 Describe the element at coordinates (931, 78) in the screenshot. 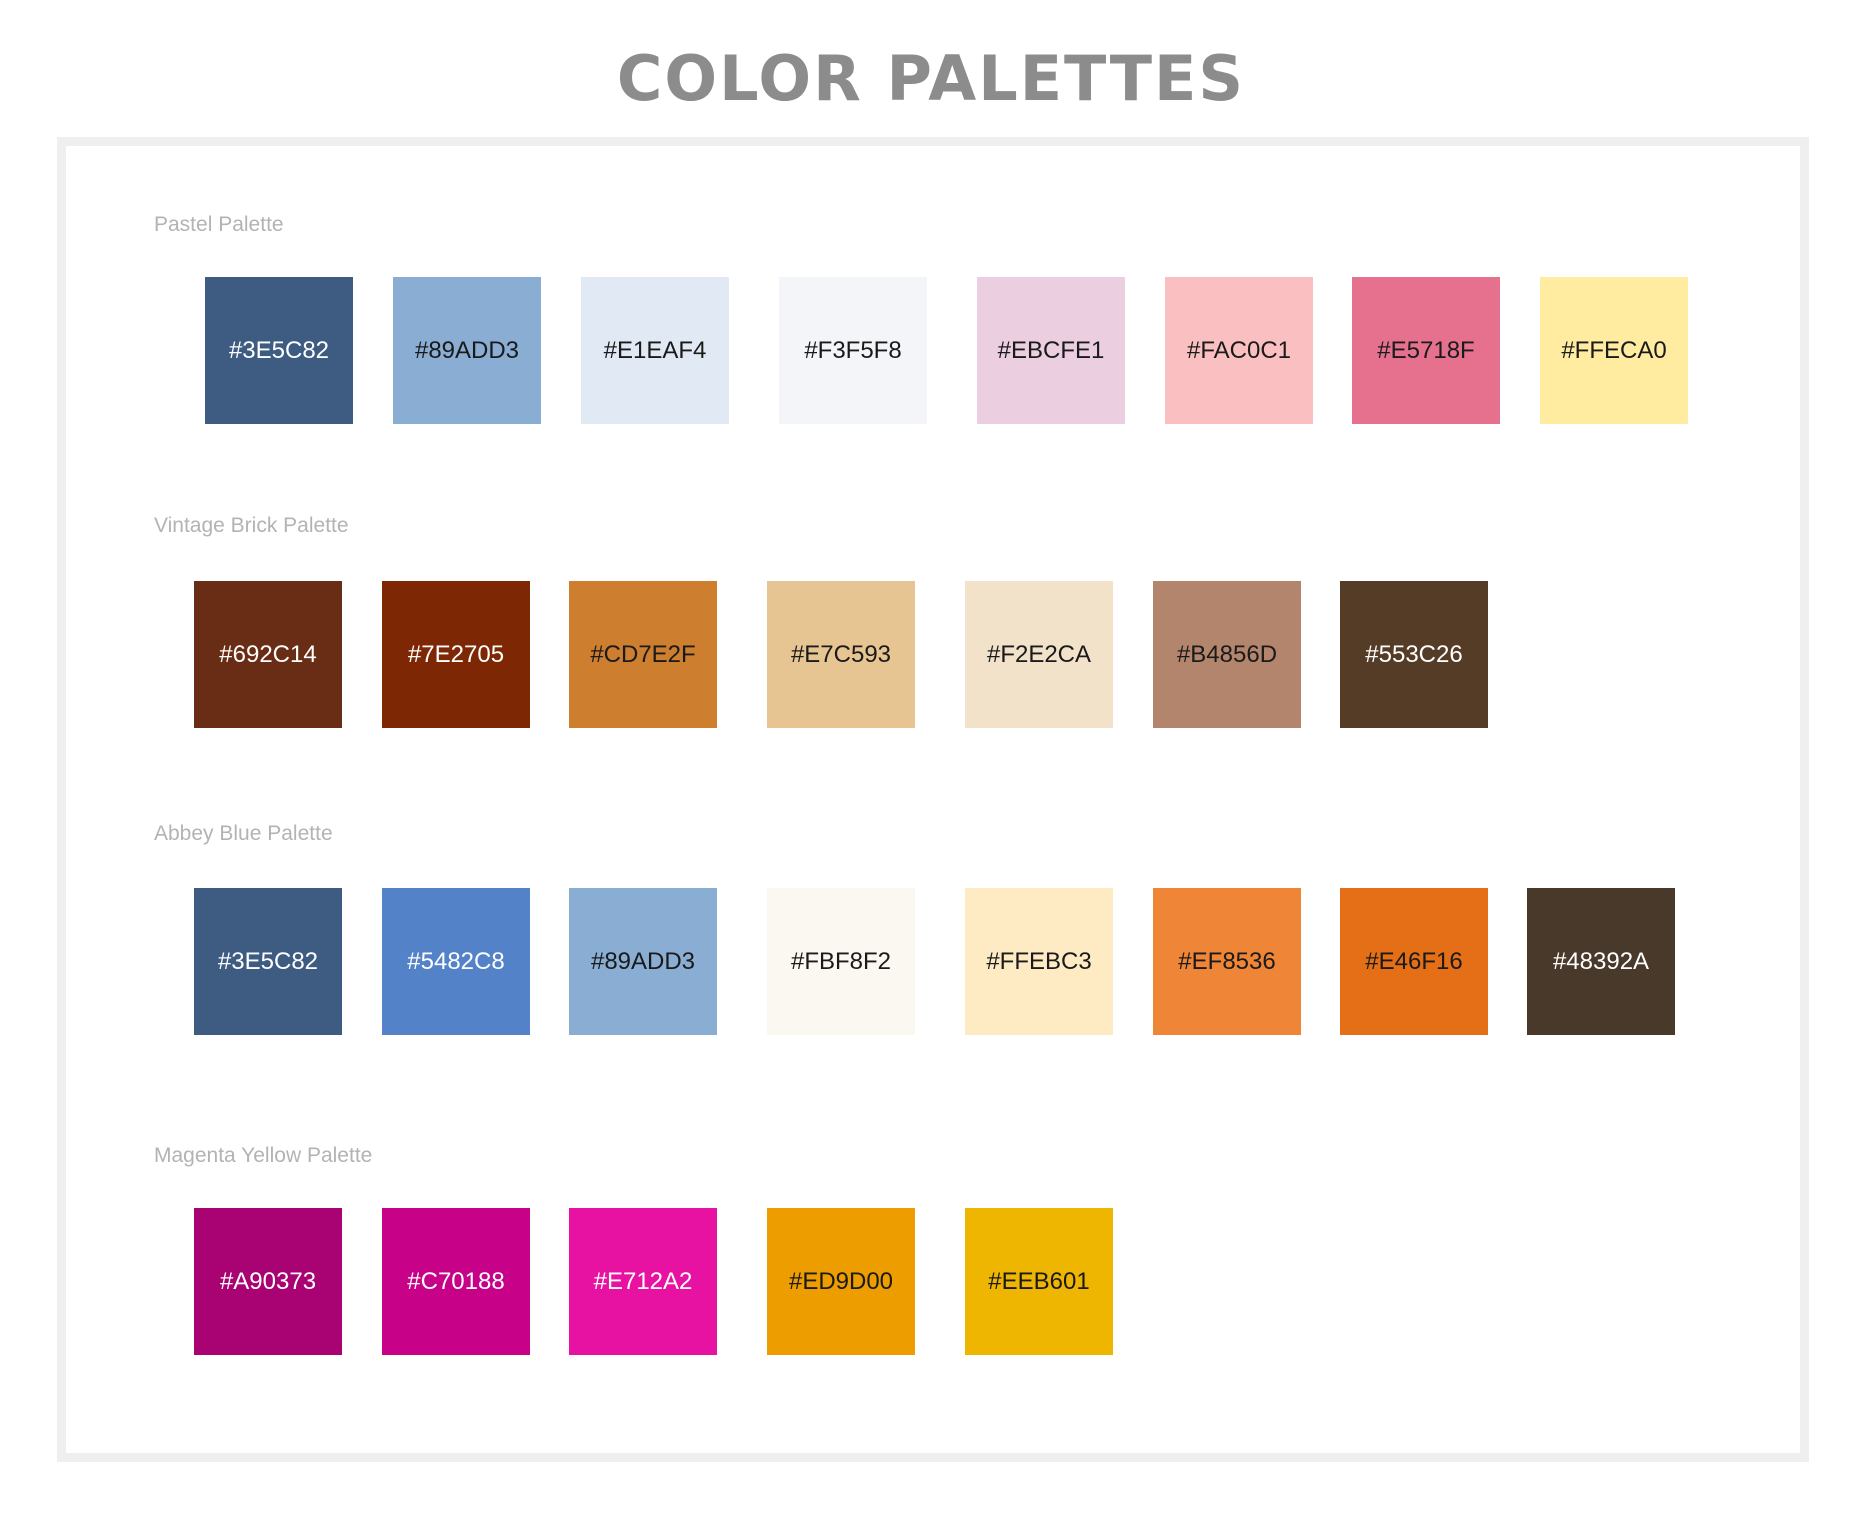

I see `page-title: COLOR PALETTES` at that location.